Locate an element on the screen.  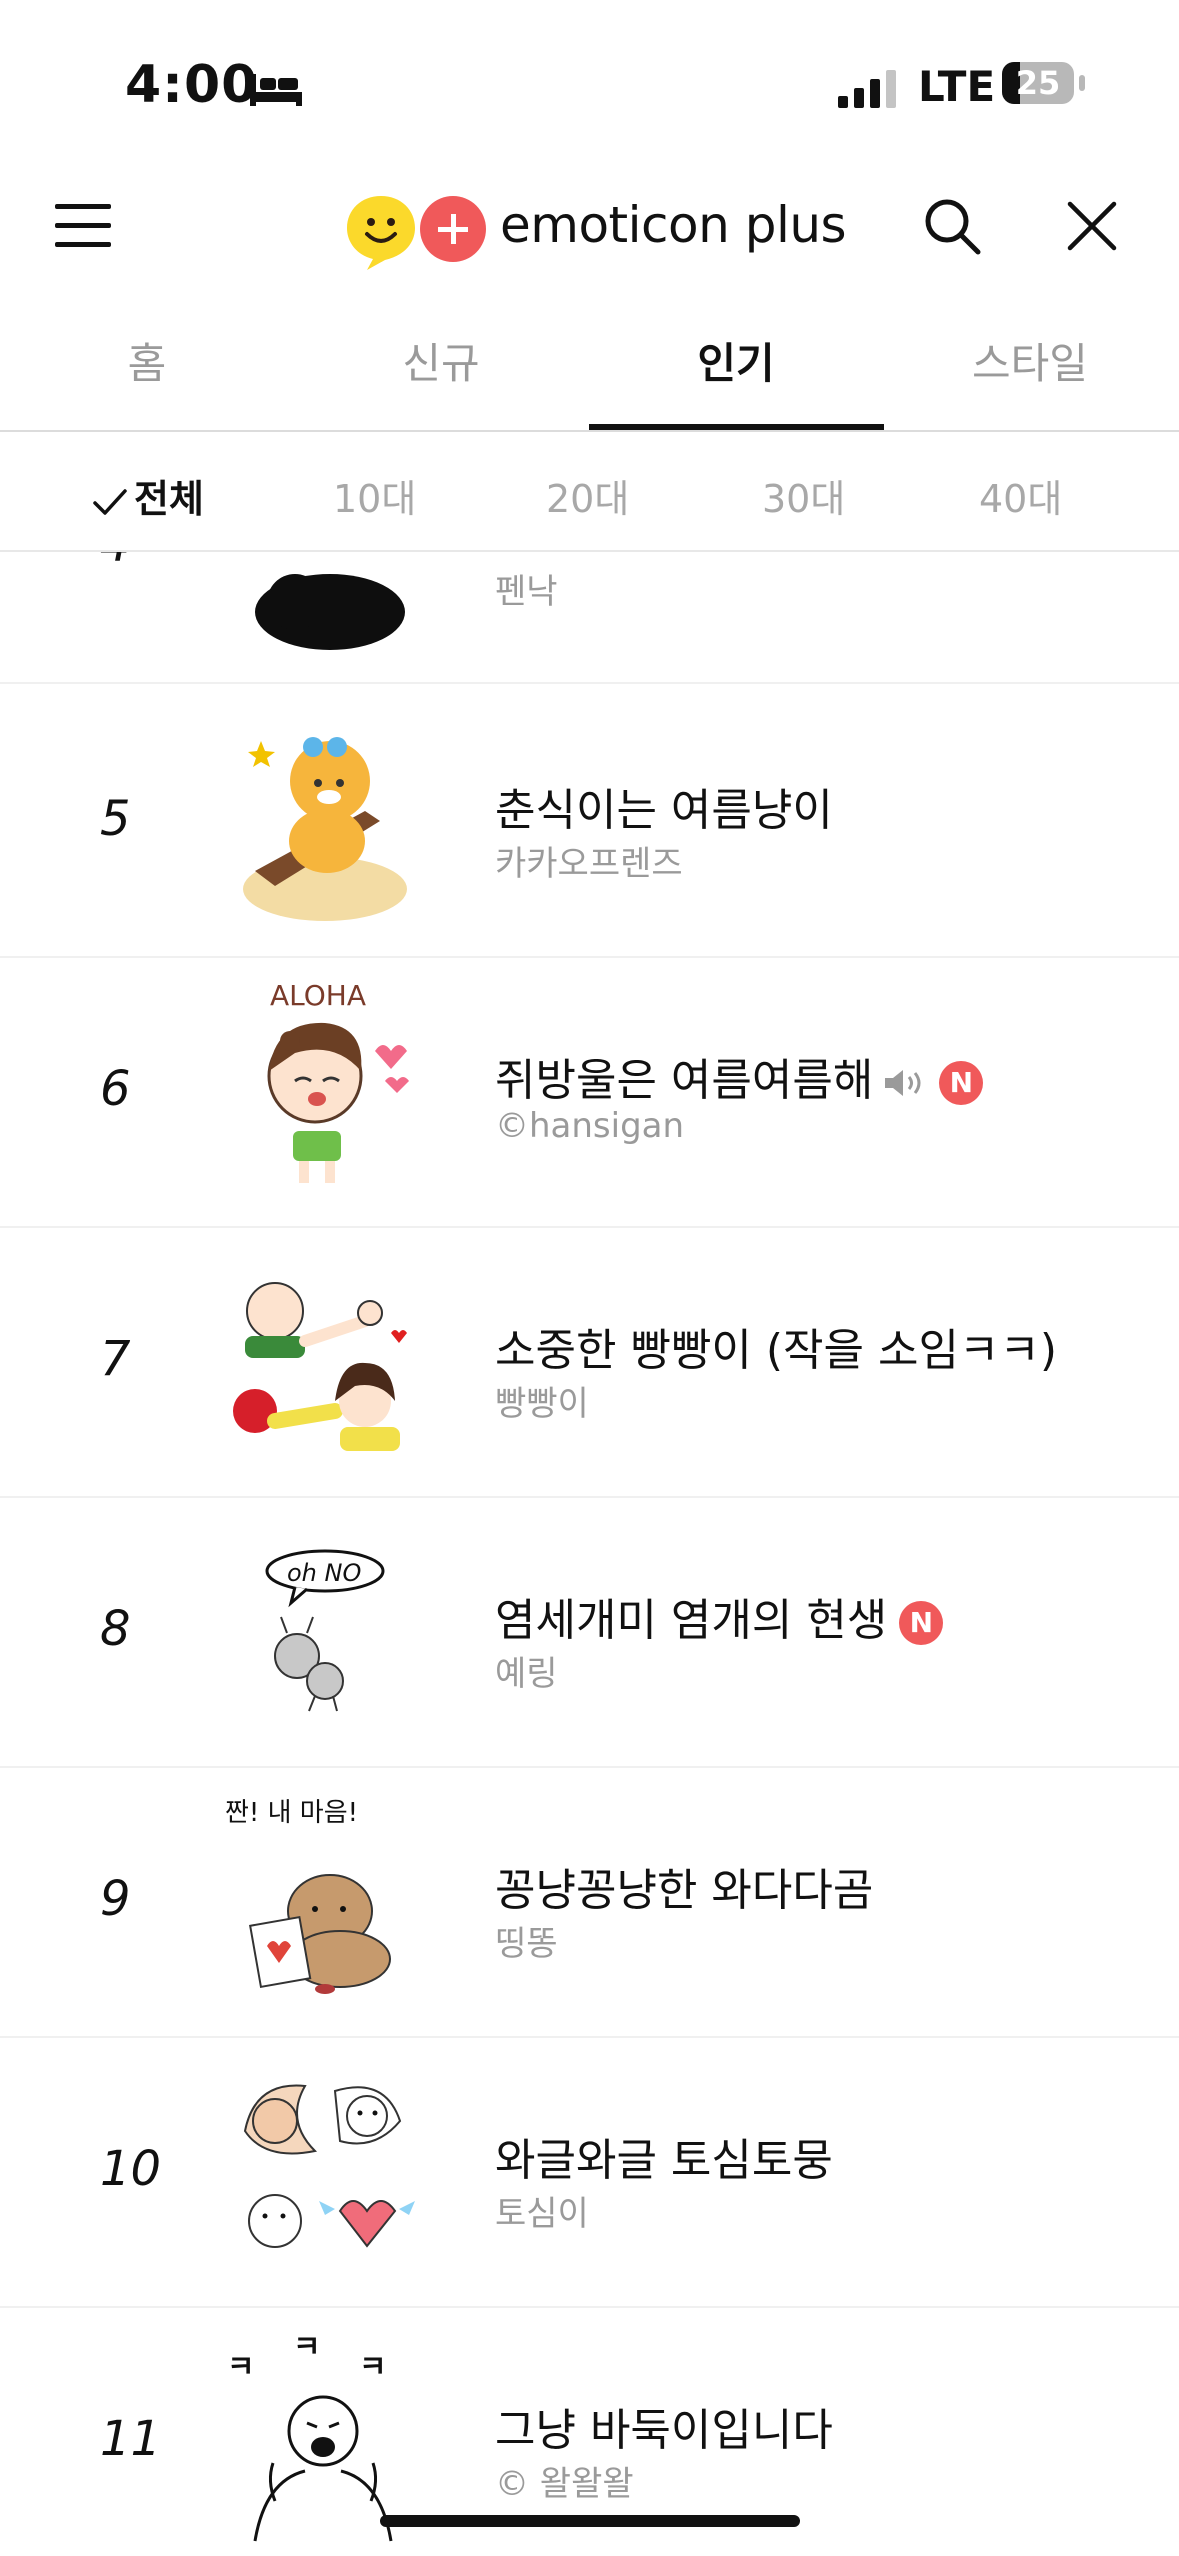
list-item: 9 짠! 내 마음! 꽁냥꽁냥한 와다다곰 띵똥 is located at coordinates (589, 1902).